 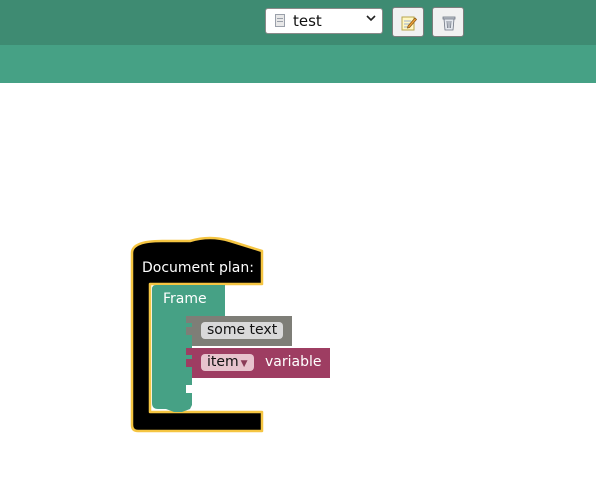 What do you see at coordinates (280, 20) in the screenshot?
I see `document-icon` at bounding box center [280, 20].